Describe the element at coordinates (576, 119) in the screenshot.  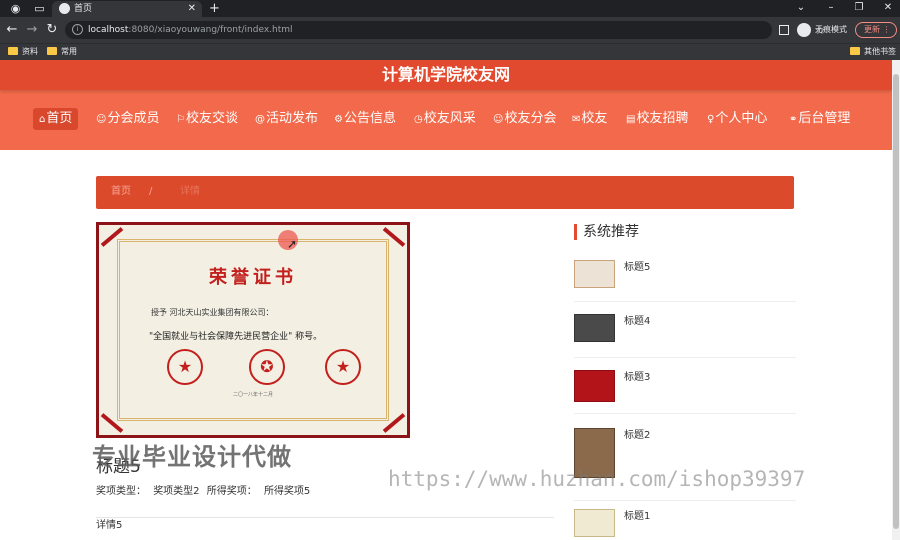
I see `alumni-icon: ✉` at that location.